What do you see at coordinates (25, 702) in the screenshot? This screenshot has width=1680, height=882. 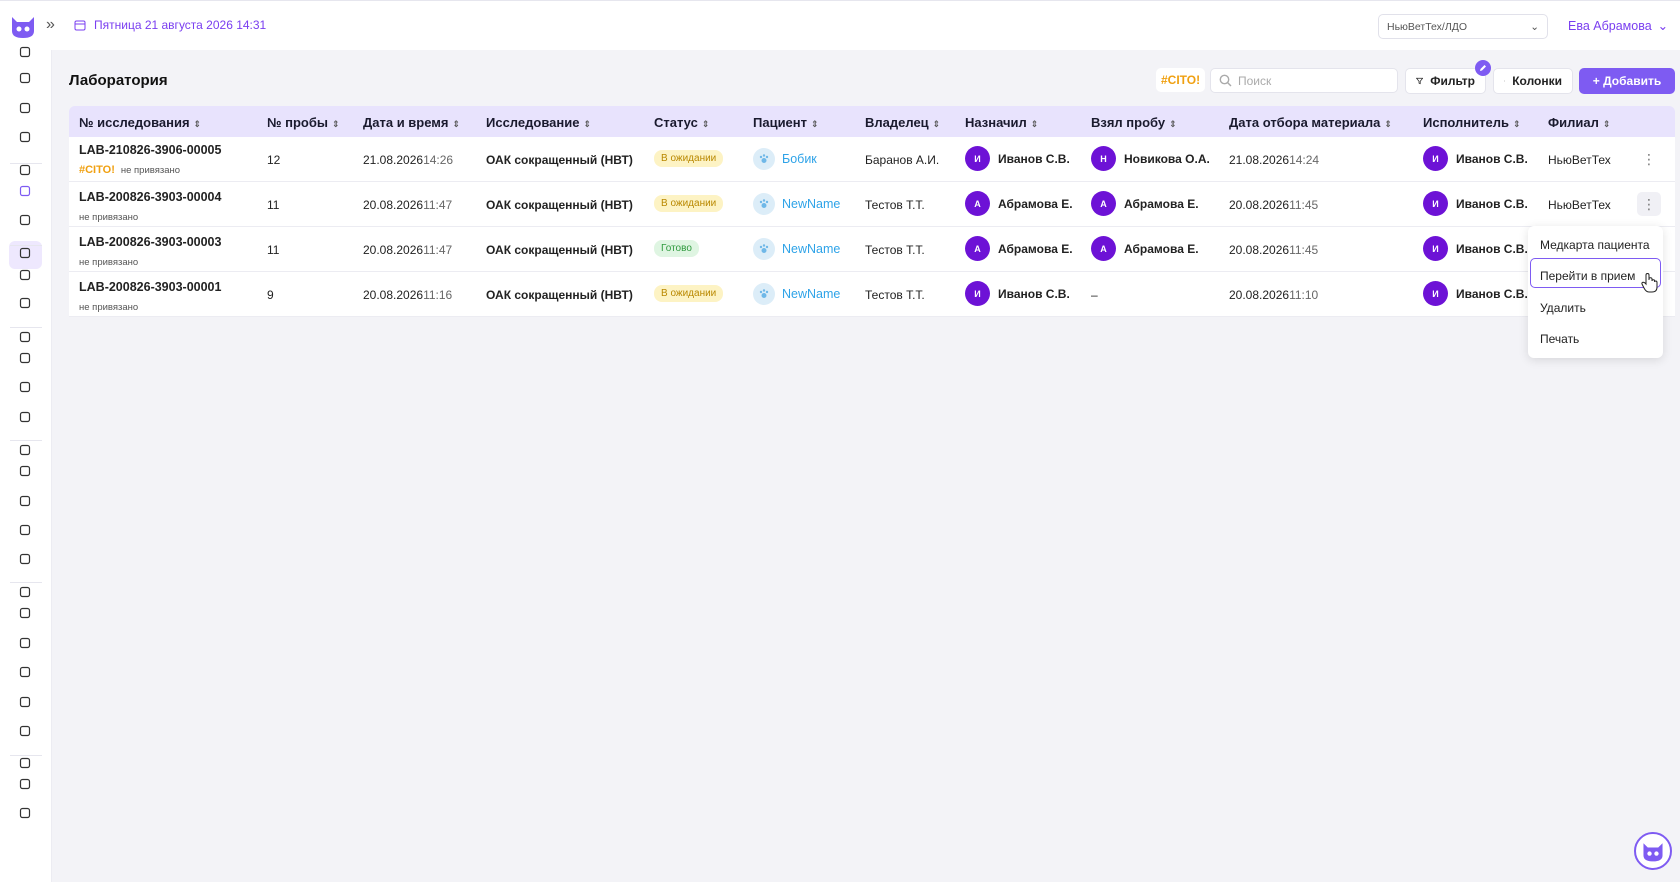 I see `sidebar-bar-chart-icon` at bounding box center [25, 702].